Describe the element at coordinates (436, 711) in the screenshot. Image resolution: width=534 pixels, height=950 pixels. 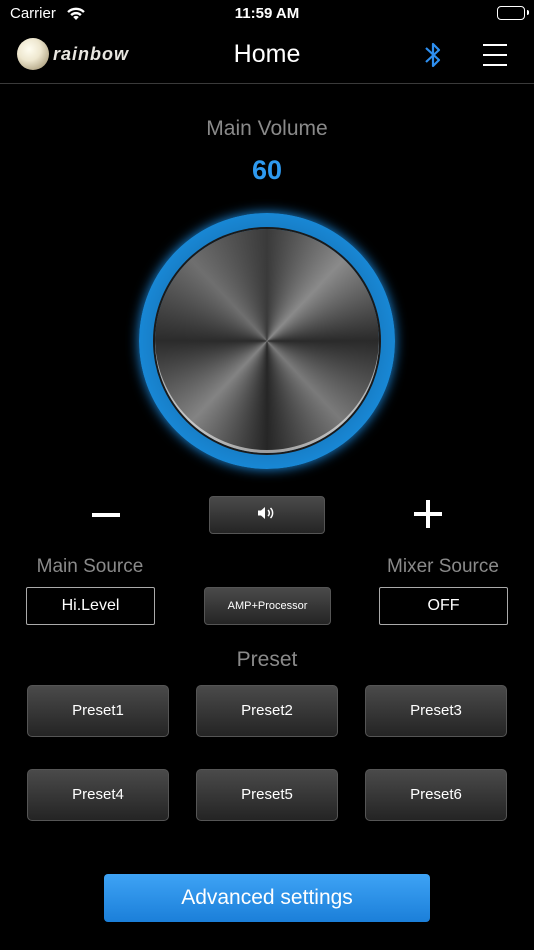
I see `preset-3-button: Preset3` at that location.